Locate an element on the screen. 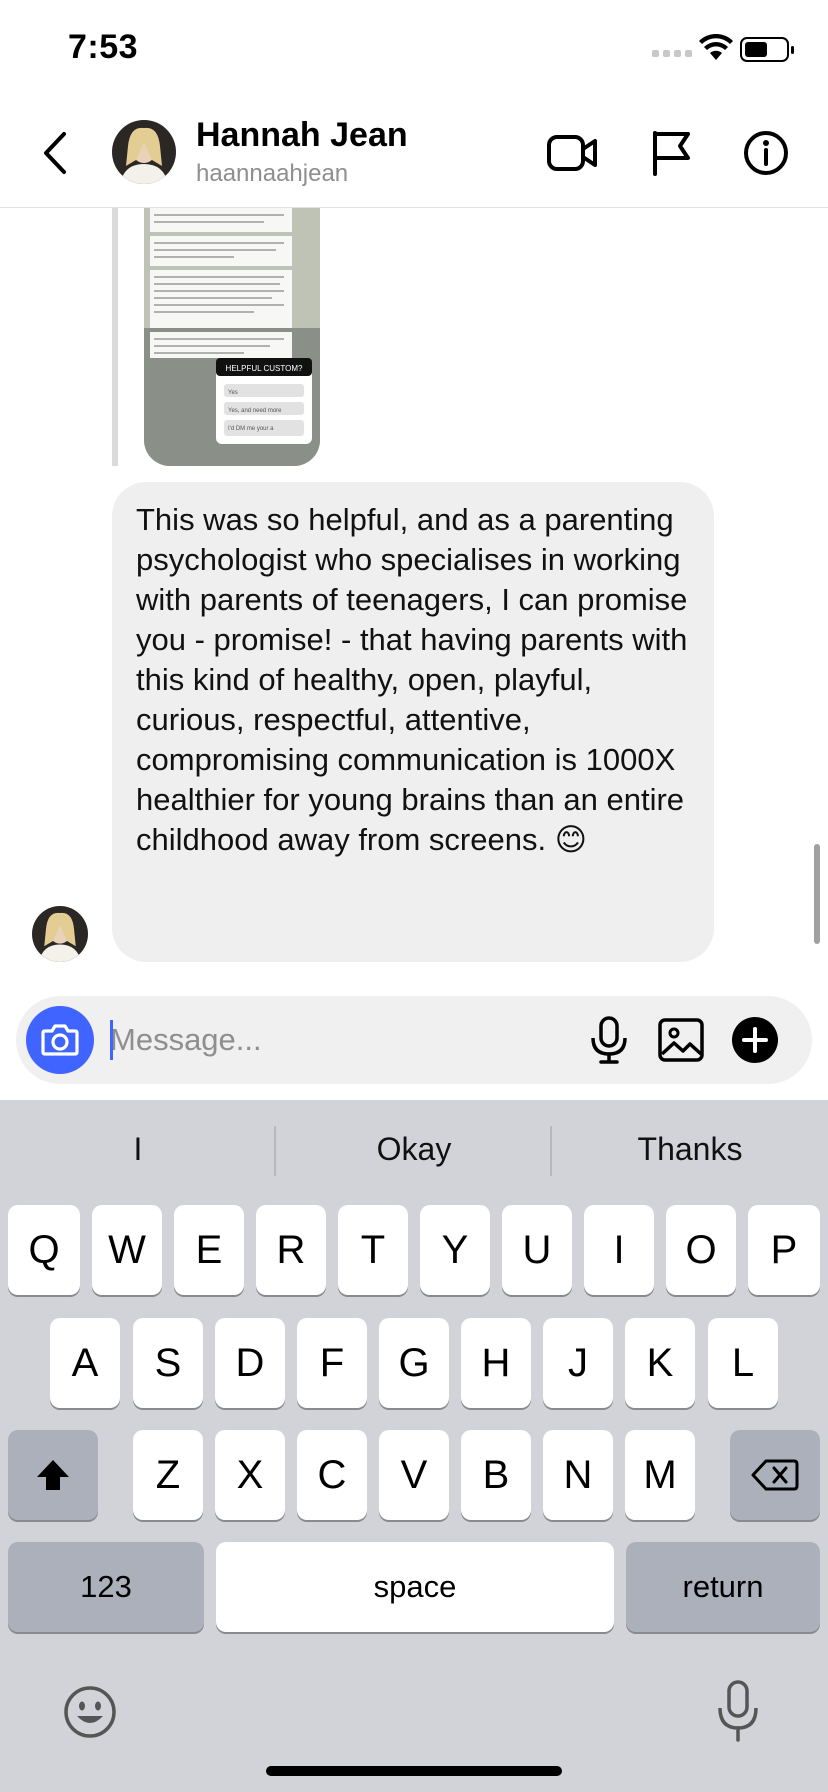 This screenshot has height=1792, width=828. delete-key is located at coordinates (775, 1475).